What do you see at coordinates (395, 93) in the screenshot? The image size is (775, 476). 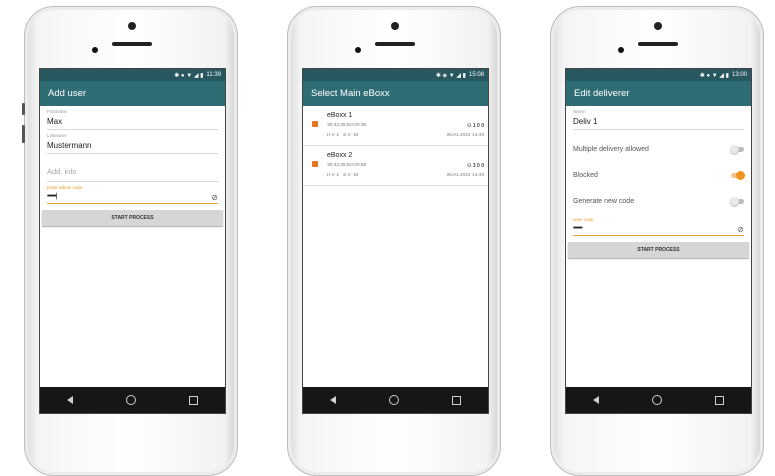 I see `app-bar: Select Main eBoxx` at bounding box center [395, 93].